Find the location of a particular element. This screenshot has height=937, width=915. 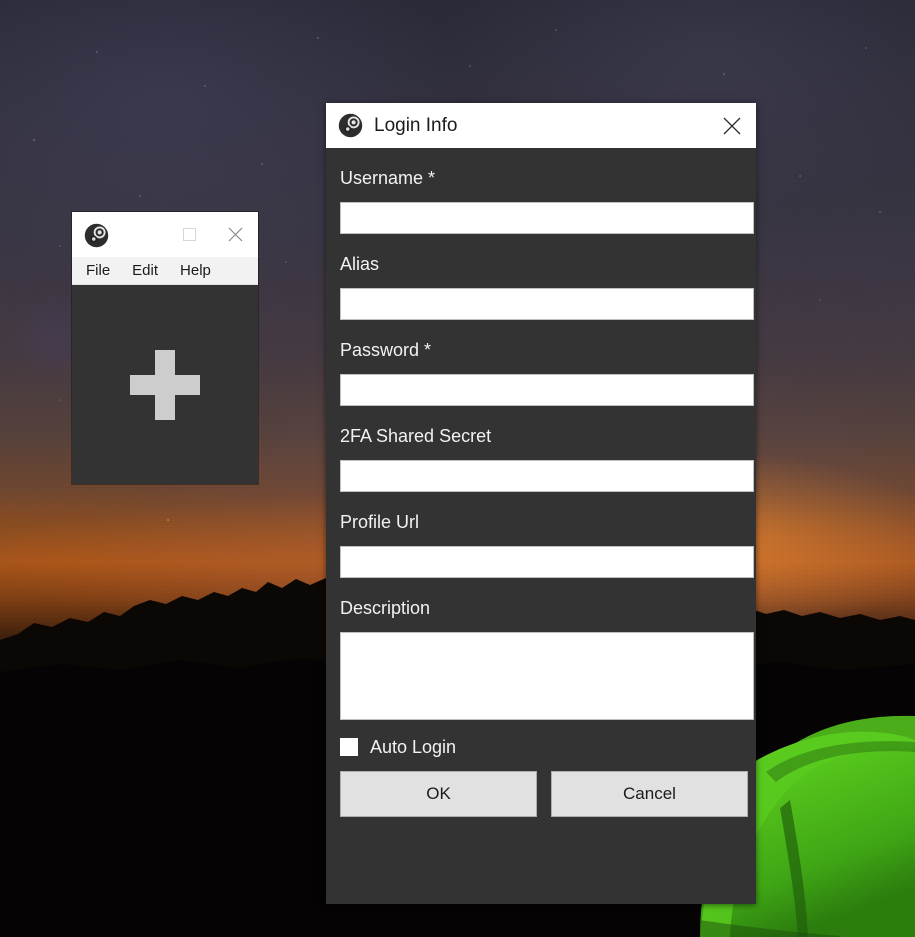

label-profile-url: Profile Url is located at coordinates (380, 522).